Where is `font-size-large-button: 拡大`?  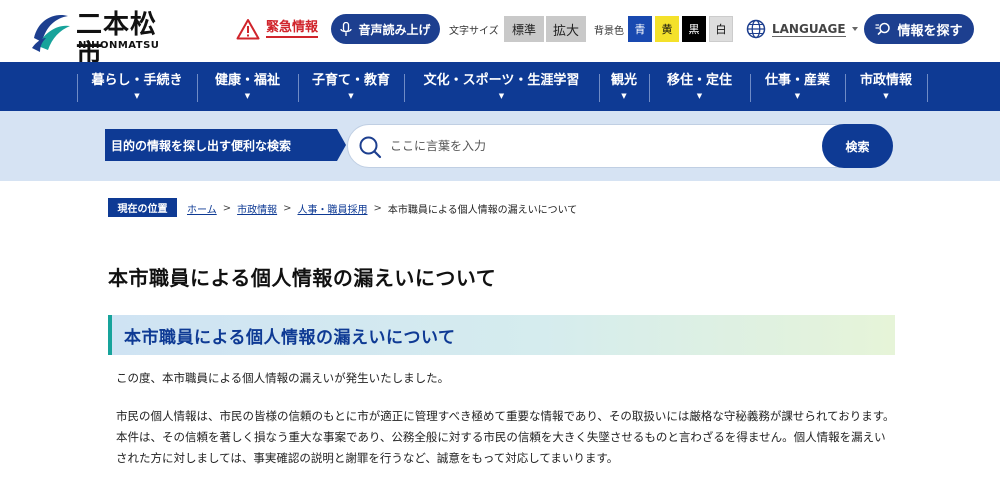
font-size-large-button: 拡大 is located at coordinates (566, 29).